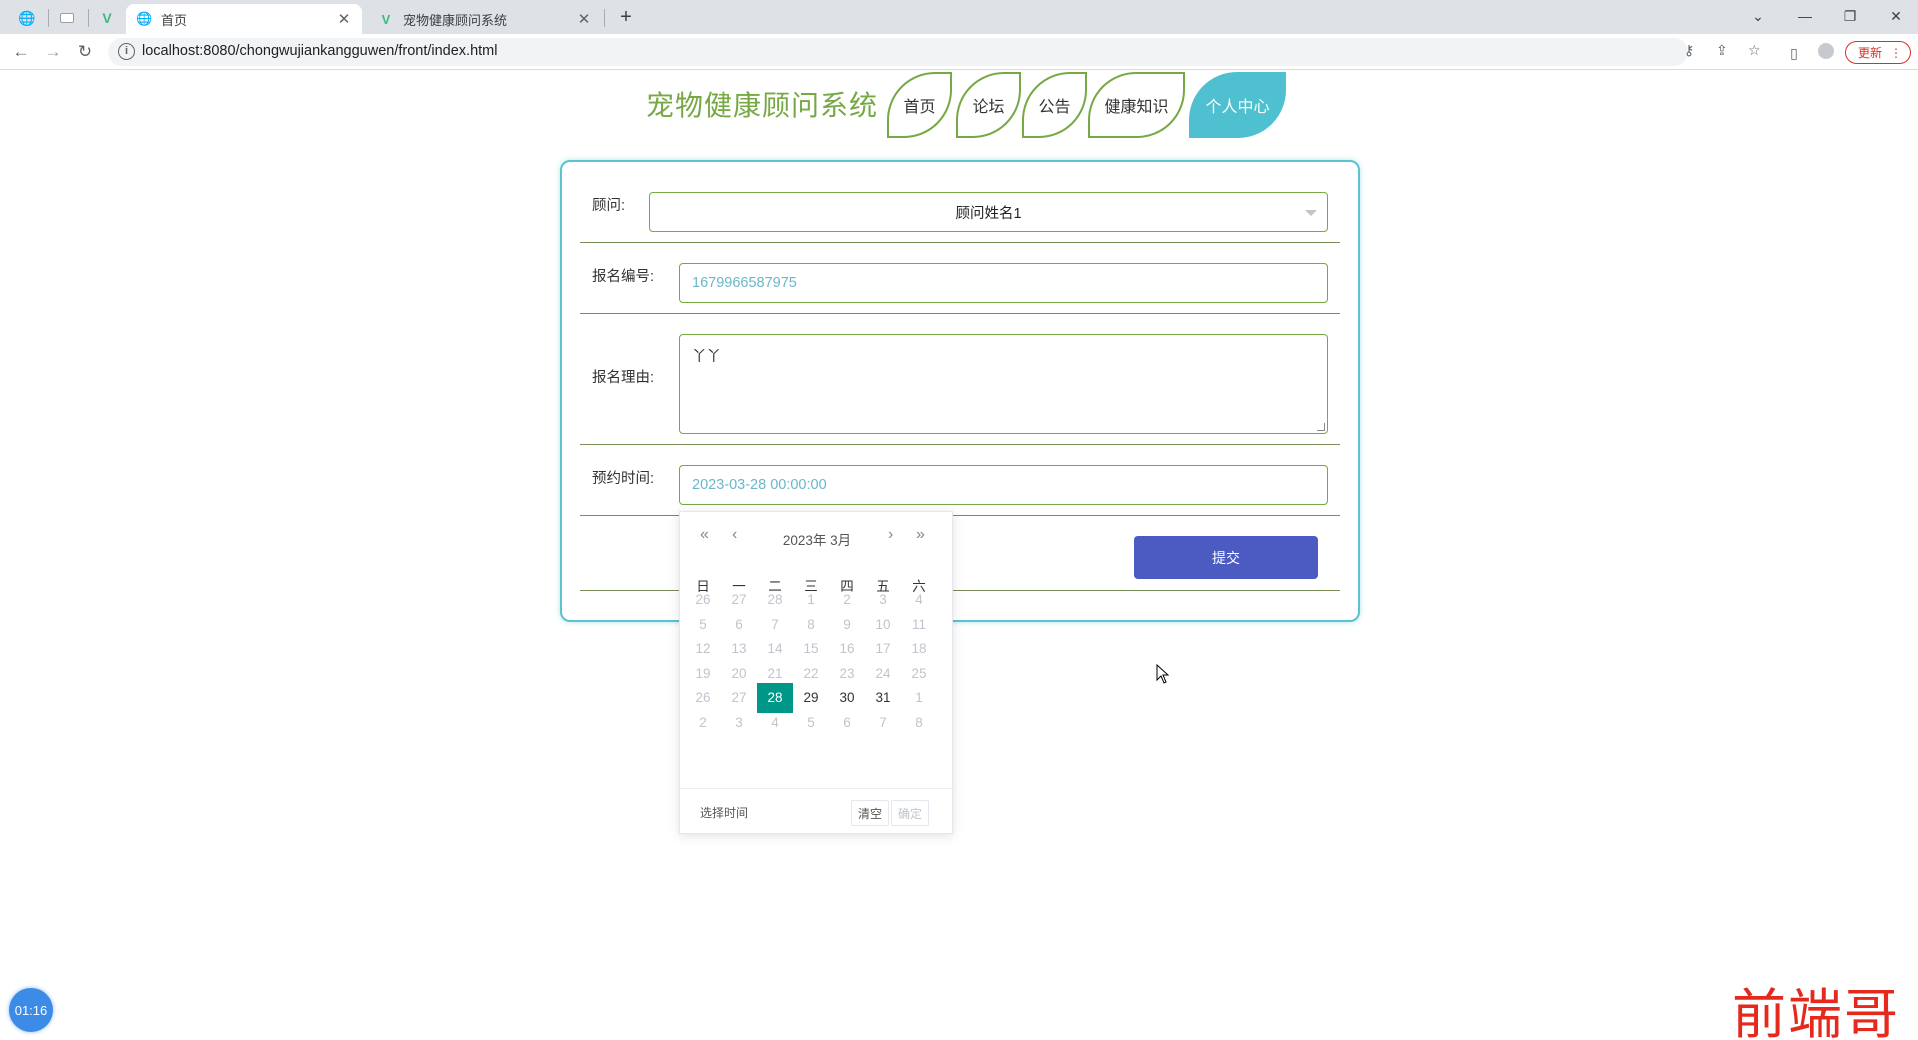 The height and width of the screenshot is (1040, 1918). Describe the element at coordinates (817, 539) in the screenshot. I see `year-month-label: 2023年 3月` at that location.